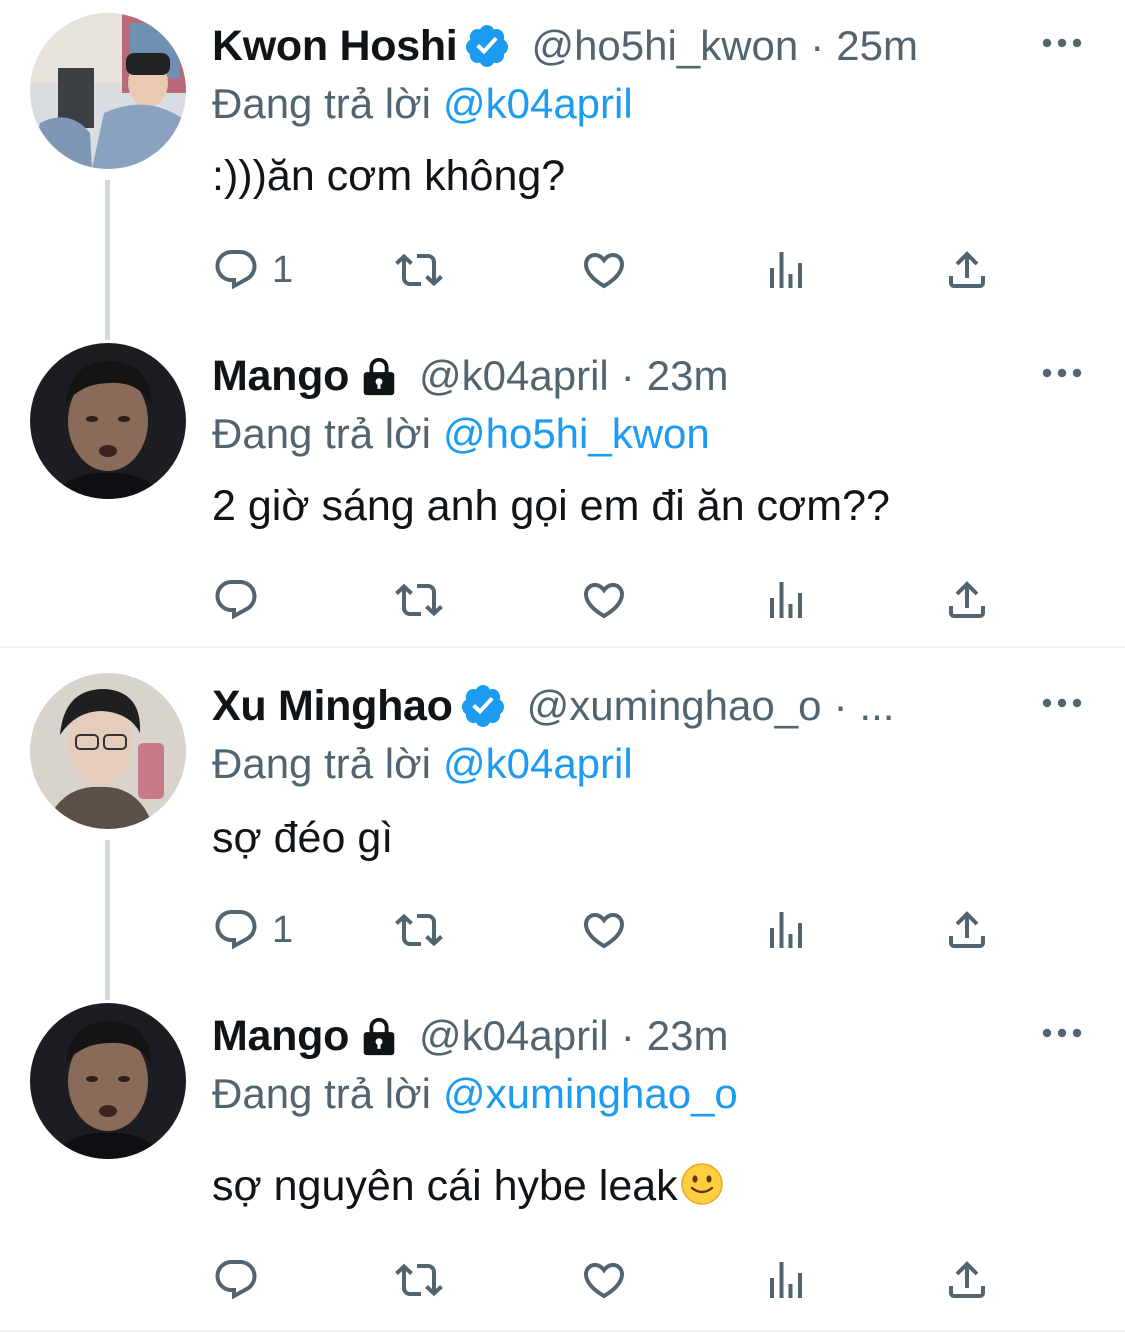 The width and height of the screenshot is (1125, 1334). What do you see at coordinates (562, 647) in the screenshot?
I see `thread-divider` at bounding box center [562, 647].